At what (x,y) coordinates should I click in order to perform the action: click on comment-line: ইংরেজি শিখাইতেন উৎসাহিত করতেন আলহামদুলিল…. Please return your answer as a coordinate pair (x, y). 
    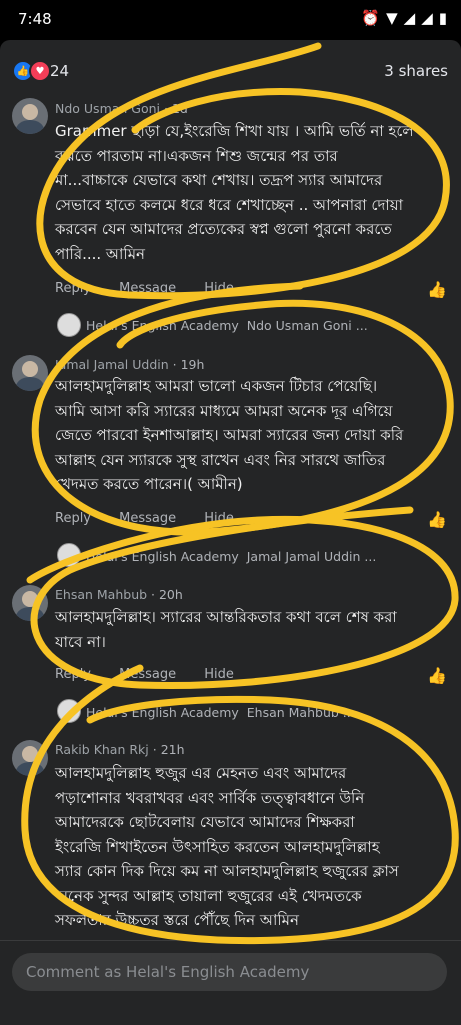
    Looking at the image, I should click on (217, 846).